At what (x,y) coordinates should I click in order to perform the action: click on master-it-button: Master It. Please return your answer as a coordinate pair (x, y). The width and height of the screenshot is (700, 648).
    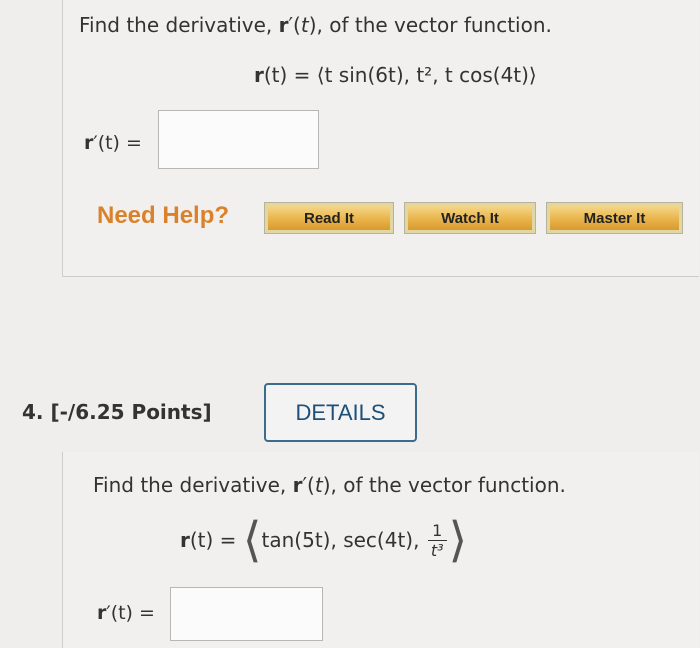
    Looking at the image, I should click on (614, 218).